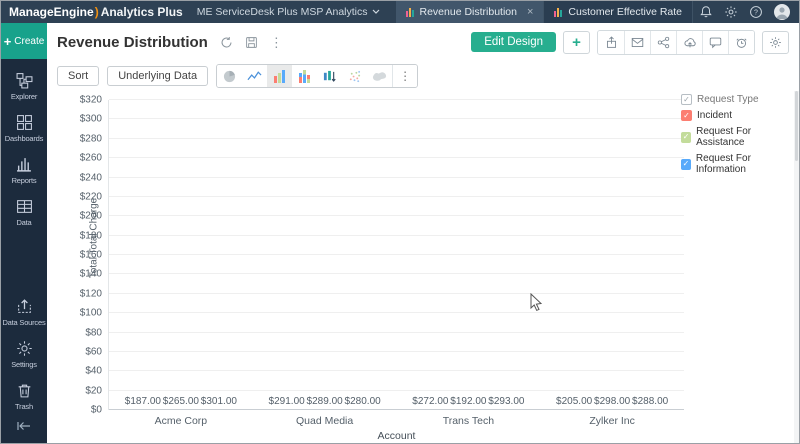 The height and width of the screenshot is (444, 800). Describe the element at coordinates (355, 76) in the screenshot. I see `scatter-chart-icon` at that location.